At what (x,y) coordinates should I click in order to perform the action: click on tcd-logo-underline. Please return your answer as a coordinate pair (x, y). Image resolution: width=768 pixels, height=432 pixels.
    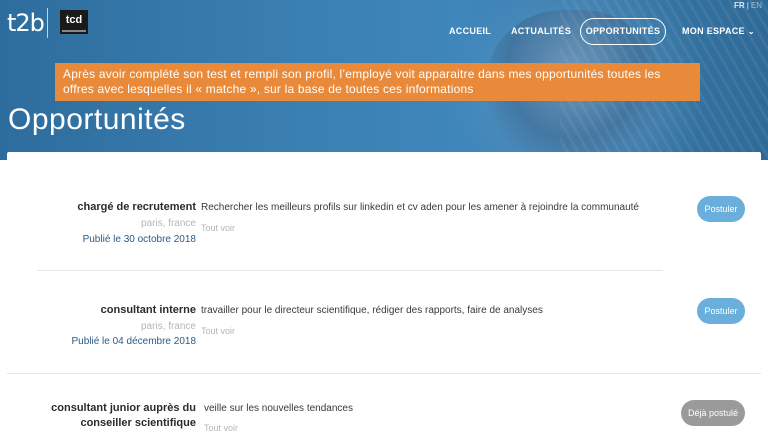
    Looking at the image, I should click on (74, 31).